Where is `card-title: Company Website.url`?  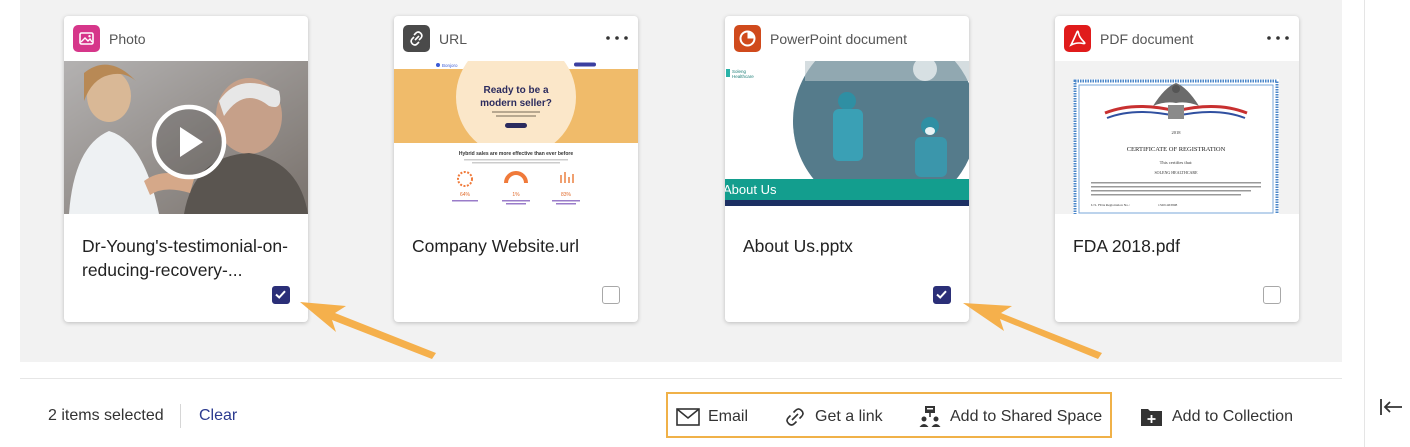
card-title: Company Website.url is located at coordinates (518, 246).